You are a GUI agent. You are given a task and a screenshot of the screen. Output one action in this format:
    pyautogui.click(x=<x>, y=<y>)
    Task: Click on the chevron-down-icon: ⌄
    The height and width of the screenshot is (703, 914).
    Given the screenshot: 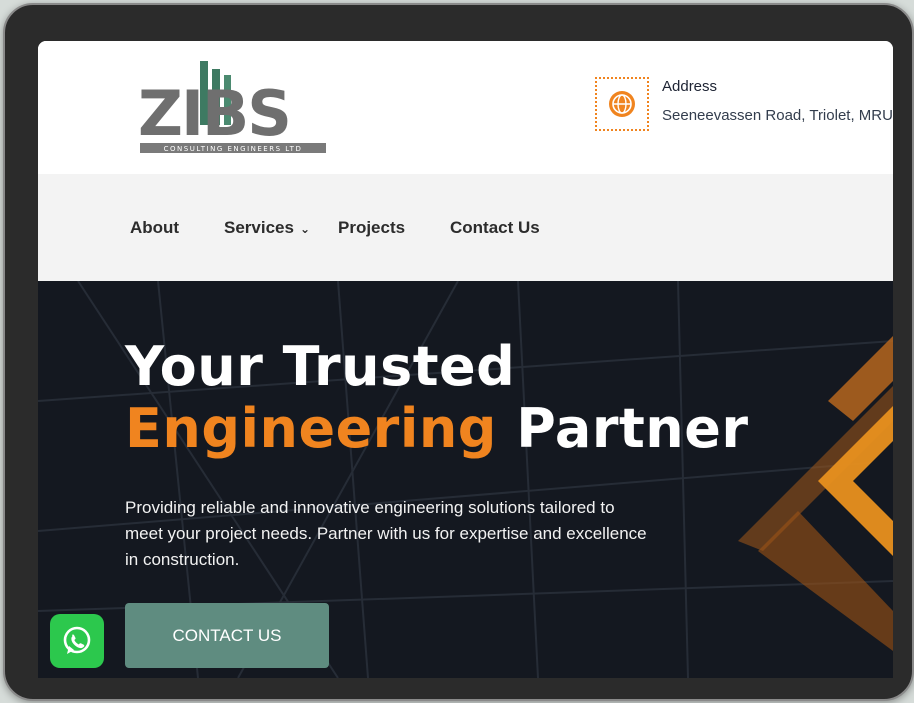 What is the action you would take?
    pyautogui.click(x=305, y=229)
    